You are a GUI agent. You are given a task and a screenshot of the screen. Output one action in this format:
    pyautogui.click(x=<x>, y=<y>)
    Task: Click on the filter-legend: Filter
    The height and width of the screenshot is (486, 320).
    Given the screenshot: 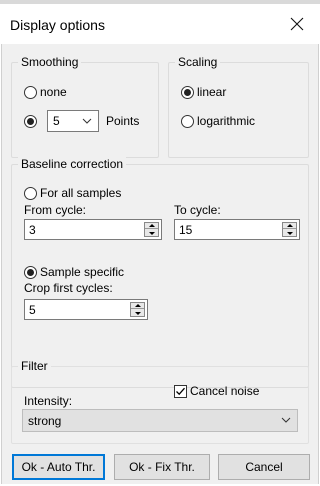 What is the action you would take?
    pyautogui.click(x=34, y=366)
    